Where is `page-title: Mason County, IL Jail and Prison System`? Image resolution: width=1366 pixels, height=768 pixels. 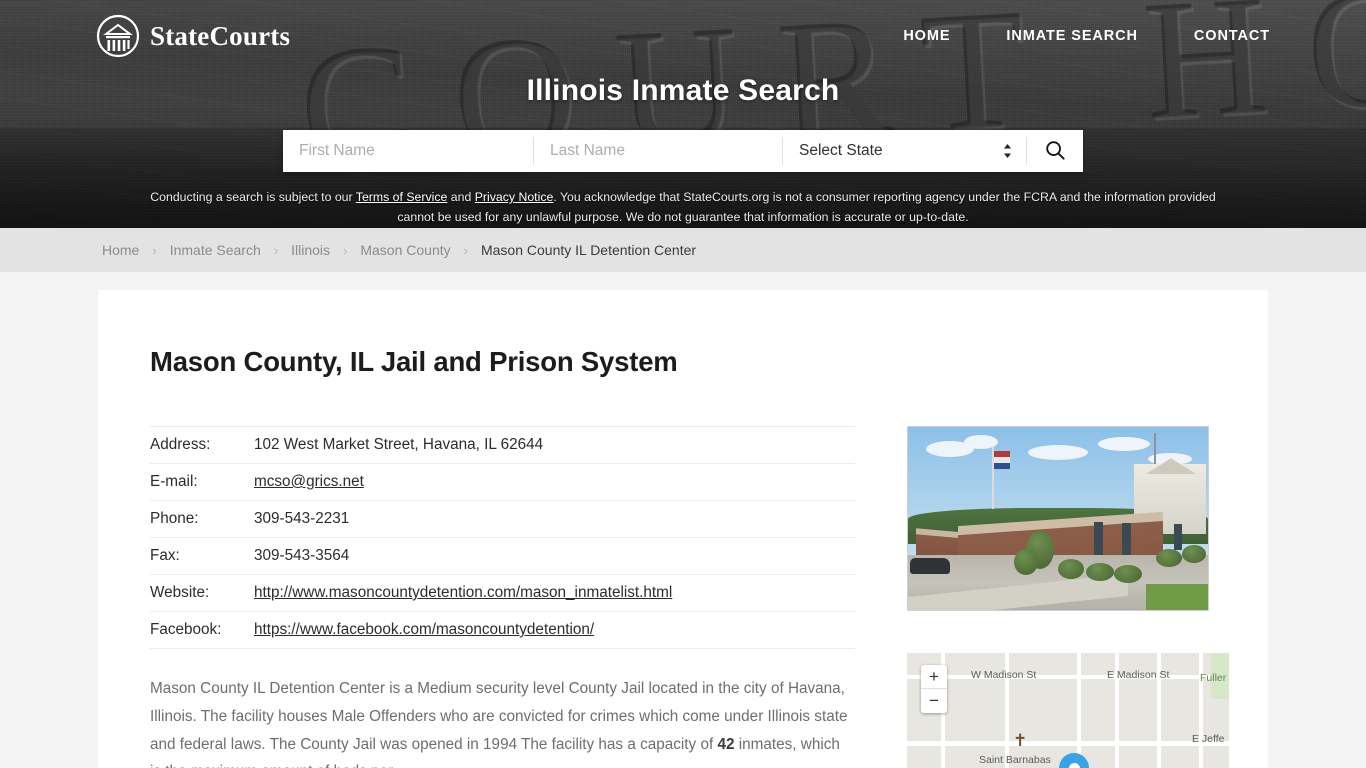
page-title: Mason County, IL Jail and Prison System is located at coordinates (414, 361).